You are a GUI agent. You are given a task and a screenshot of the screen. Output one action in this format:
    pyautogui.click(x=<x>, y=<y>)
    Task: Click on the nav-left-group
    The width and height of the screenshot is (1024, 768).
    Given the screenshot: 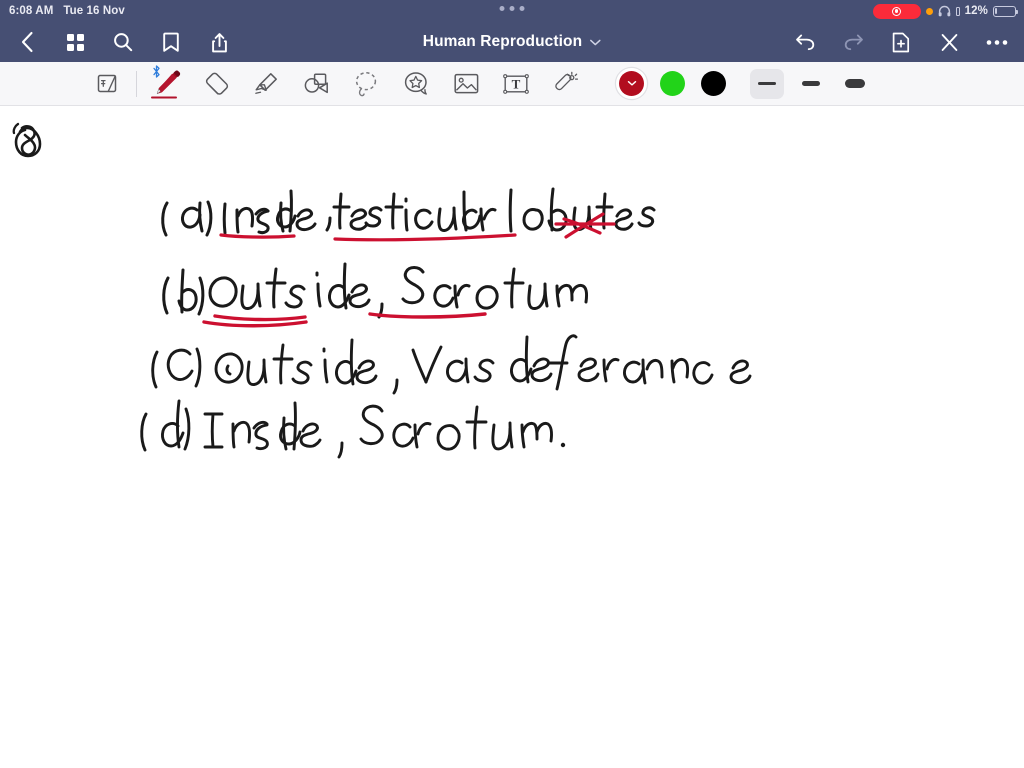 What is the action you would take?
    pyautogui.click(x=123, y=42)
    